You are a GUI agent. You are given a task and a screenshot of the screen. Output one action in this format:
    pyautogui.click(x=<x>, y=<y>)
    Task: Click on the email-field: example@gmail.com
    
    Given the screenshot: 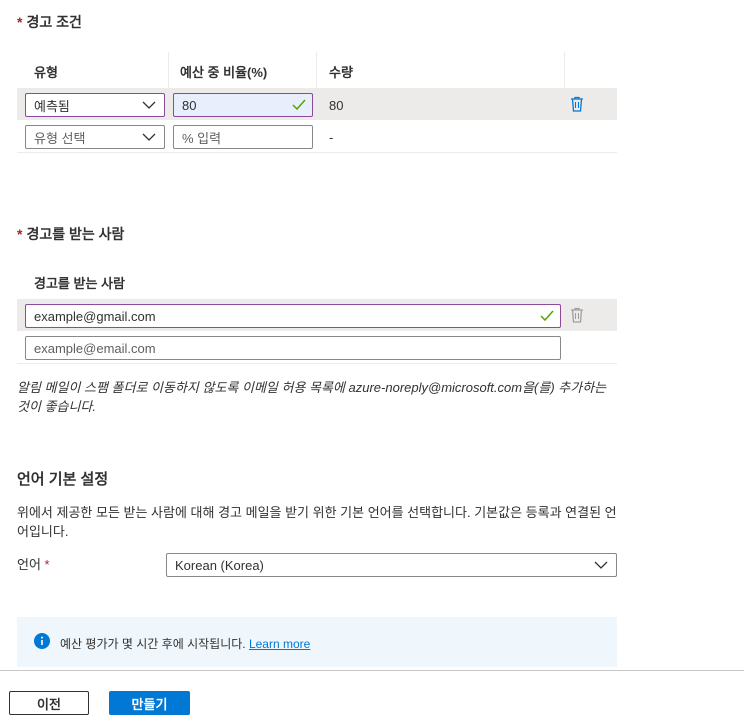 What is the action you would take?
    pyautogui.click(x=293, y=316)
    